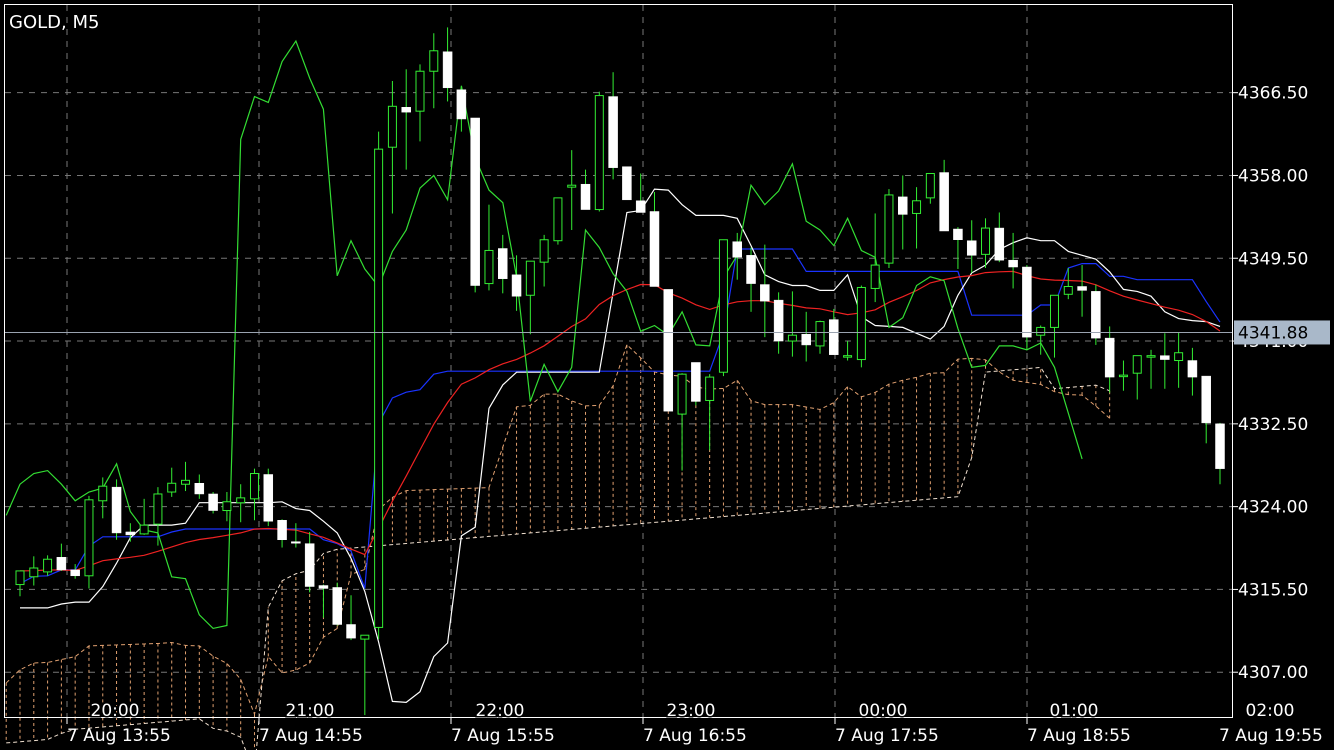 The height and width of the screenshot is (750, 1334). I want to click on y-tick-label: 4332.50, so click(1273, 425).